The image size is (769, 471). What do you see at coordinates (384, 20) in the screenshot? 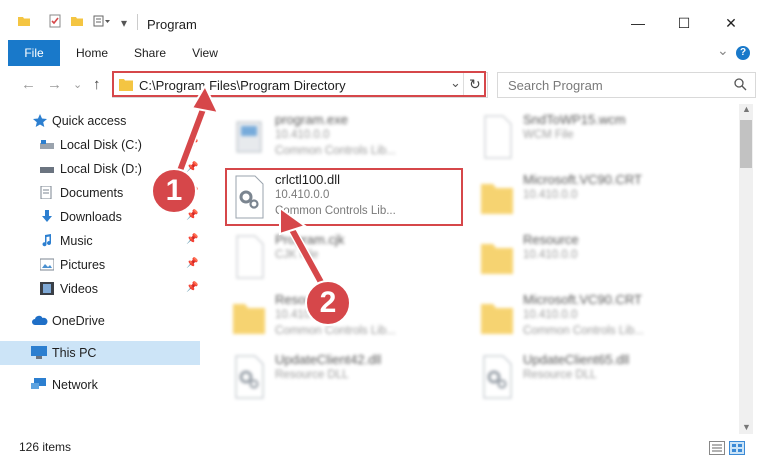
I see `title-bar: ▾ Program — ☐ ✕` at bounding box center [384, 20].